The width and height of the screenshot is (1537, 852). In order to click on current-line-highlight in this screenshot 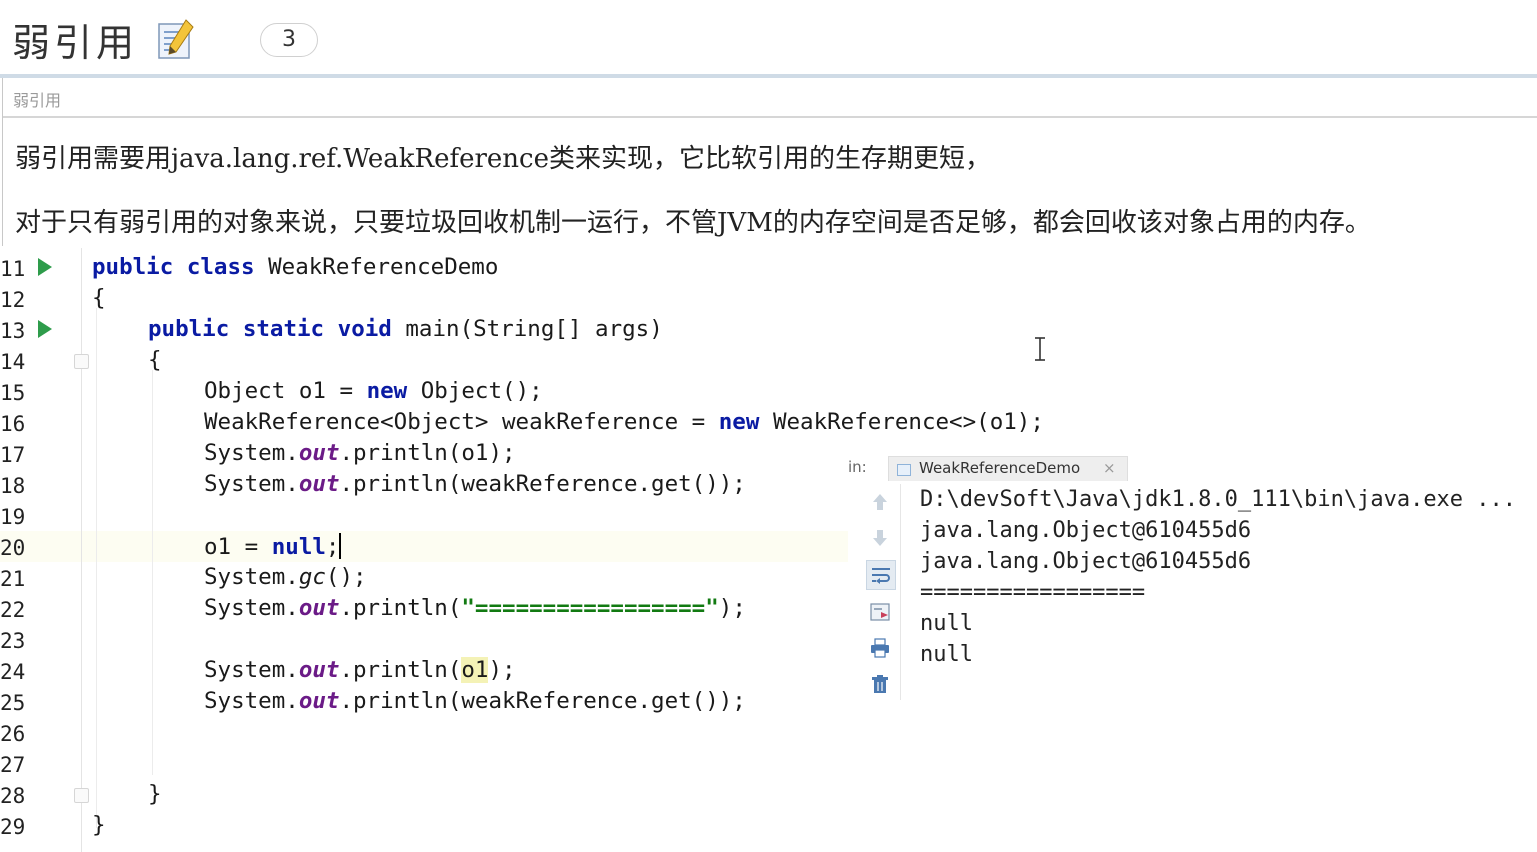, I will do `click(424, 546)`.